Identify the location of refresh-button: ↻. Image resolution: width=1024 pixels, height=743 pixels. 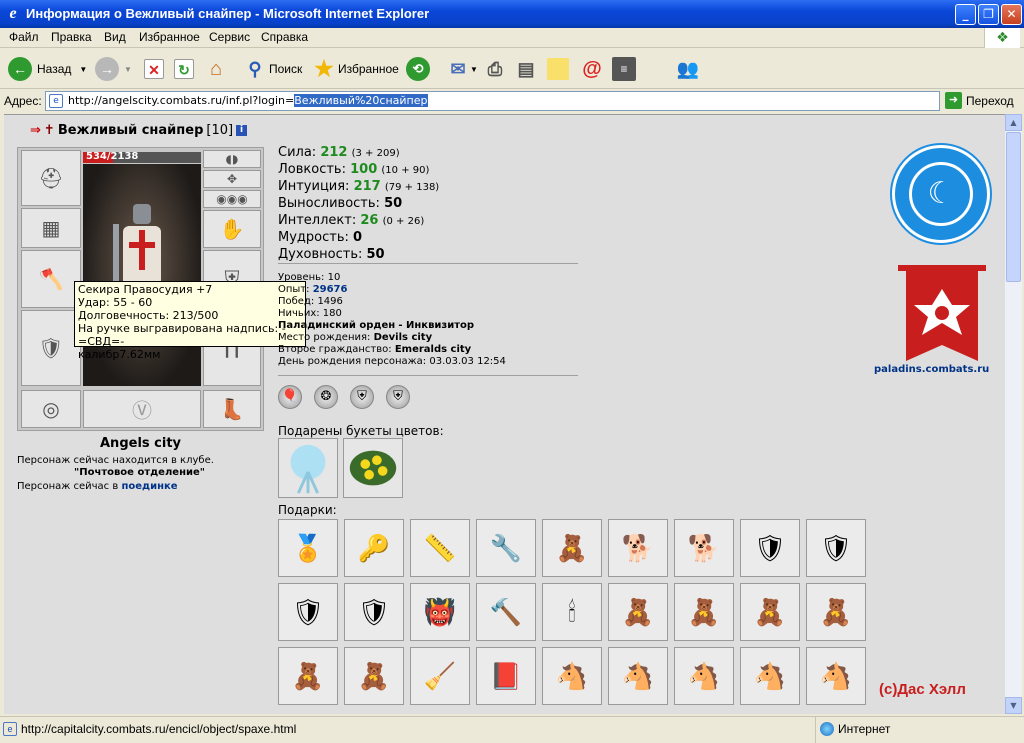
(184, 69).